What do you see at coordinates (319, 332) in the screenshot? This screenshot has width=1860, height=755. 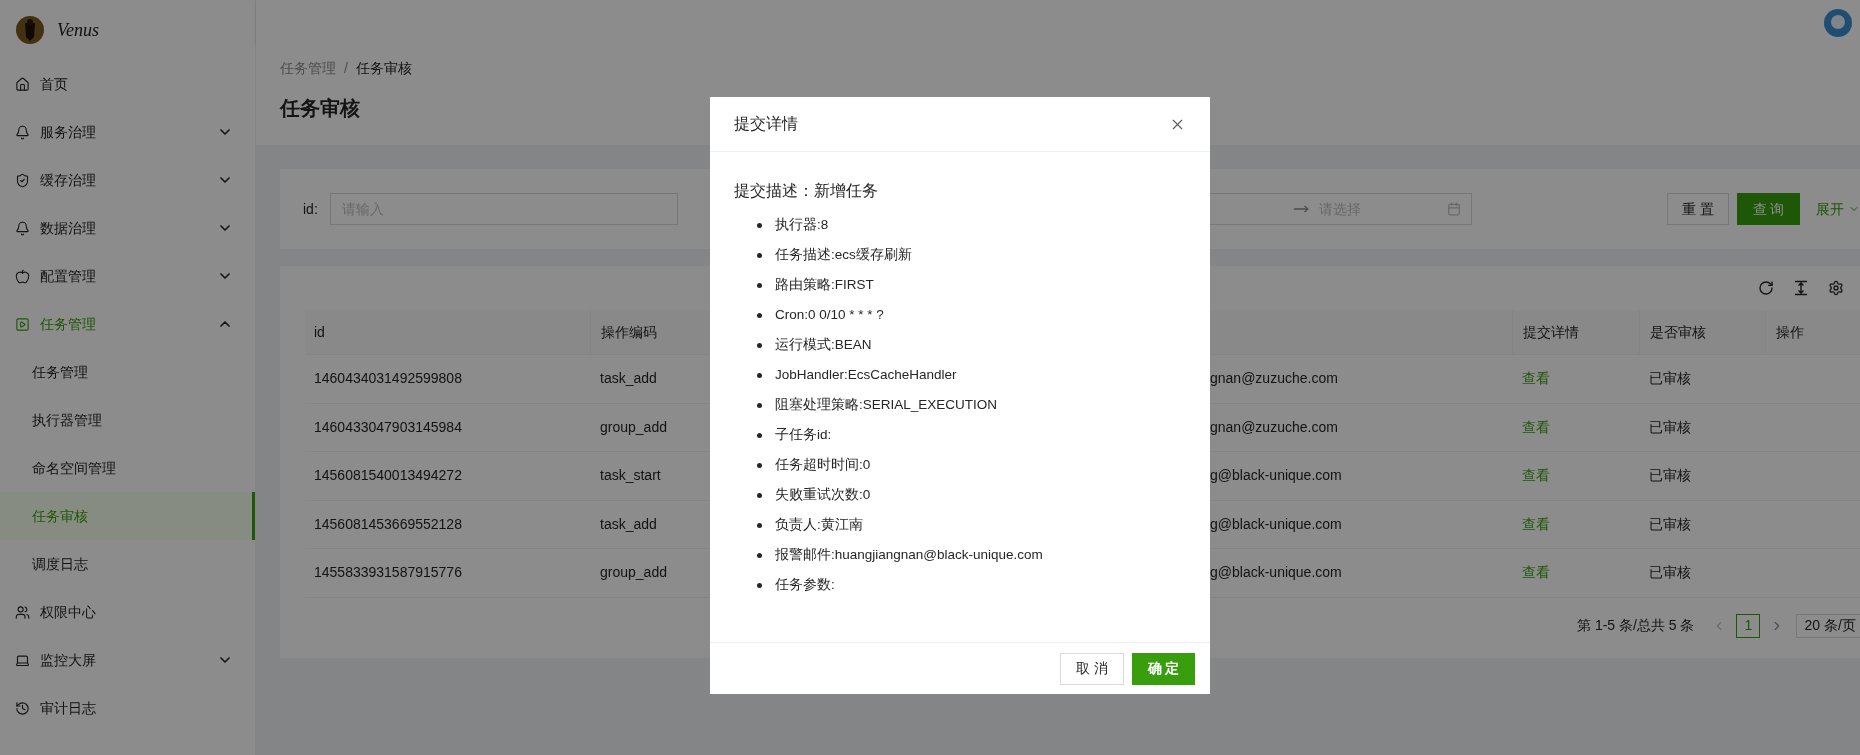 I see `column-header: id` at bounding box center [319, 332].